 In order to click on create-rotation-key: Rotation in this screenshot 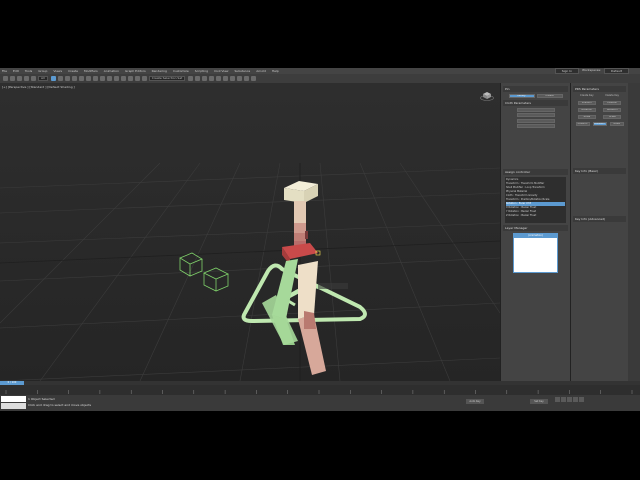, I will do `click(586, 109)`.